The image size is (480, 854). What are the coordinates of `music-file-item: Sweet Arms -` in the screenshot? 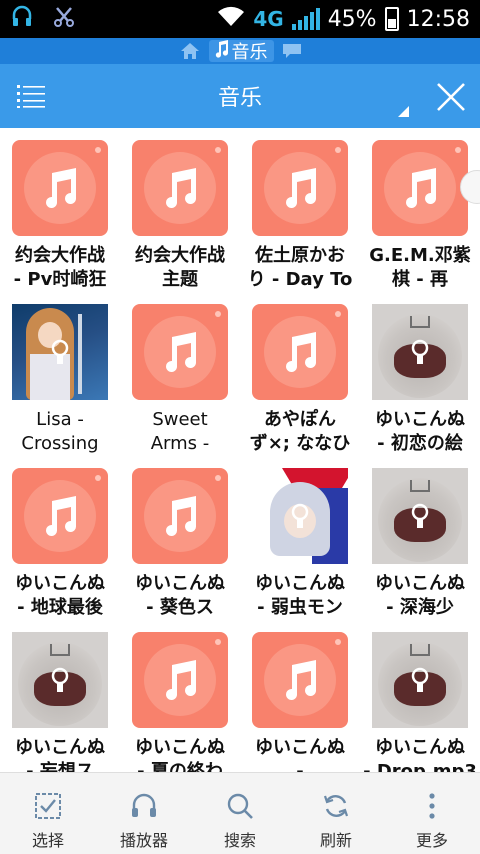 It's located at (180, 374).